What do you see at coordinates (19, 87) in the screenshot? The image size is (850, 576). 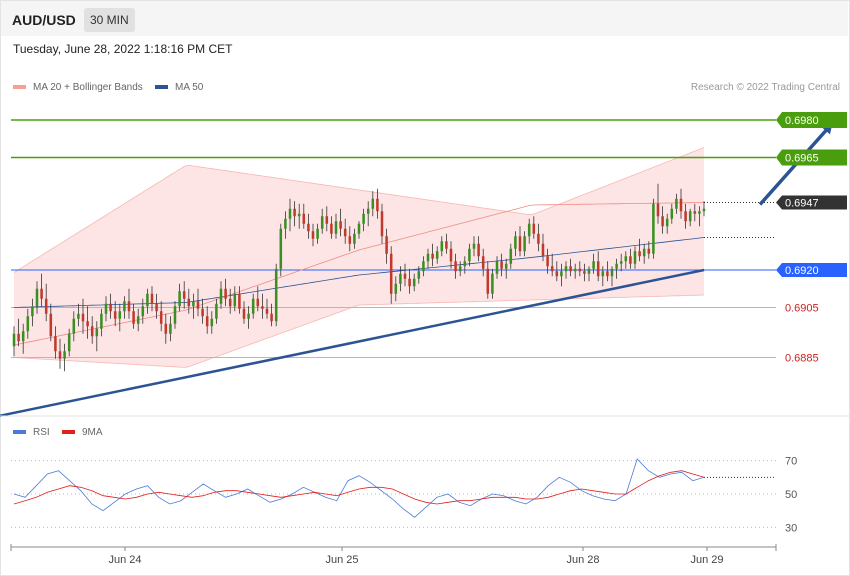 I see `ma20-legend-swatch` at bounding box center [19, 87].